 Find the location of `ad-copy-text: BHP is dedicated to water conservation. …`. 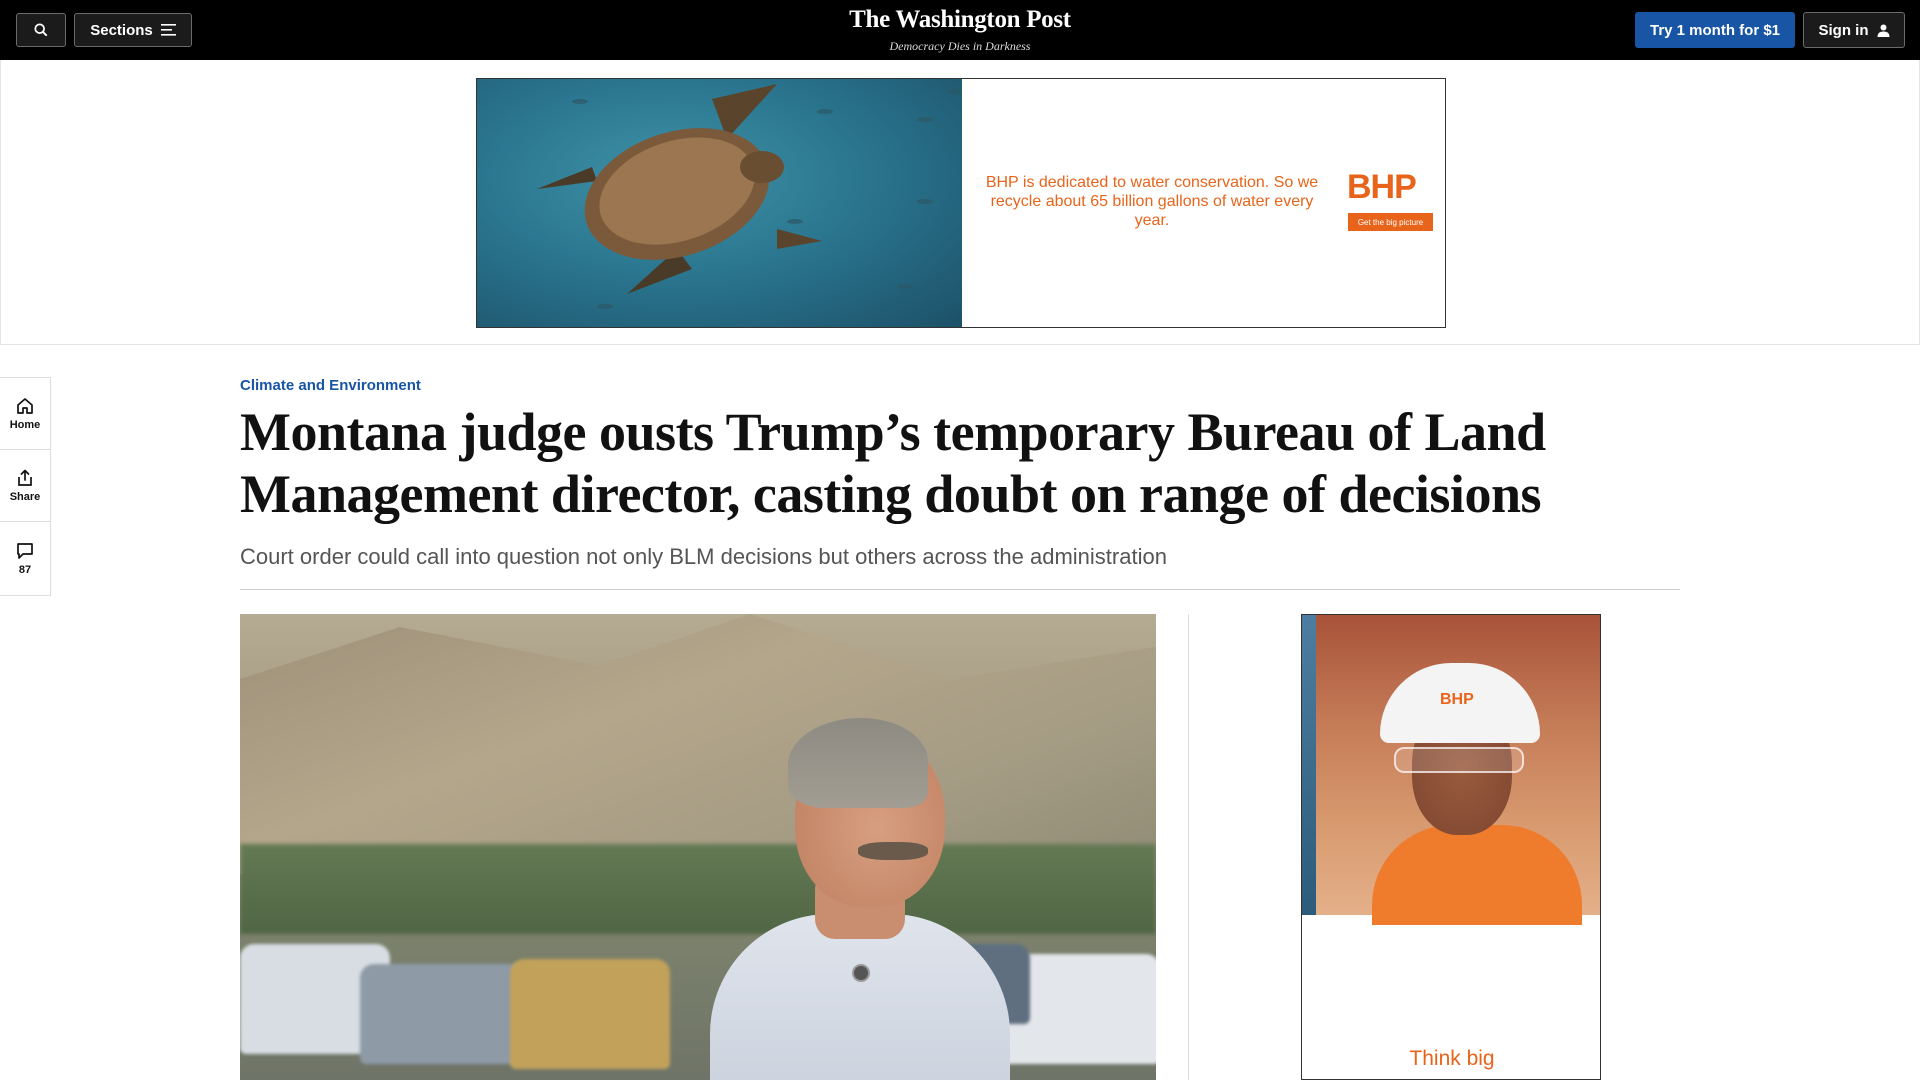

ad-copy-text: BHP is dedicated to water conservation. … is located at coordinates (1152, 201).